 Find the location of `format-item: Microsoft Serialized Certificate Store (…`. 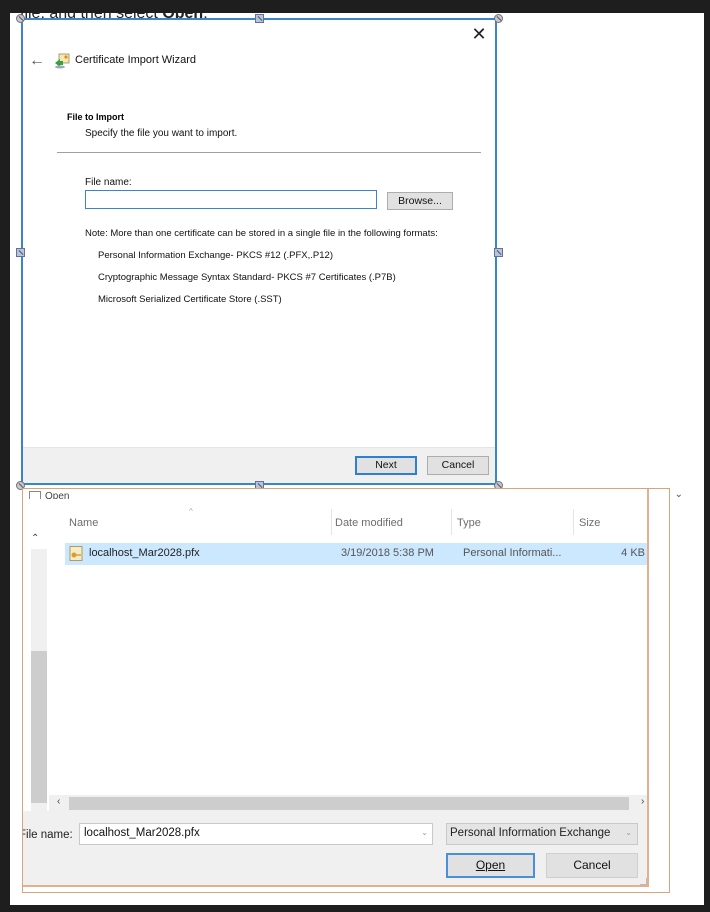

format-item: Microsoft Serialized Certificate Store (… is located at coordinates (190, 299).